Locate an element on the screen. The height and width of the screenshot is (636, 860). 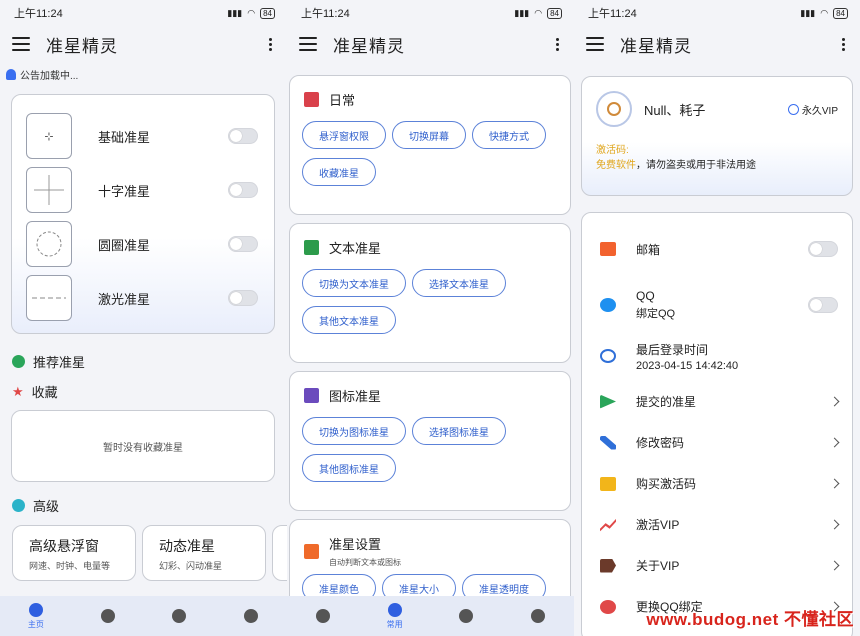
nav-home is located at coordinates (323, 616).